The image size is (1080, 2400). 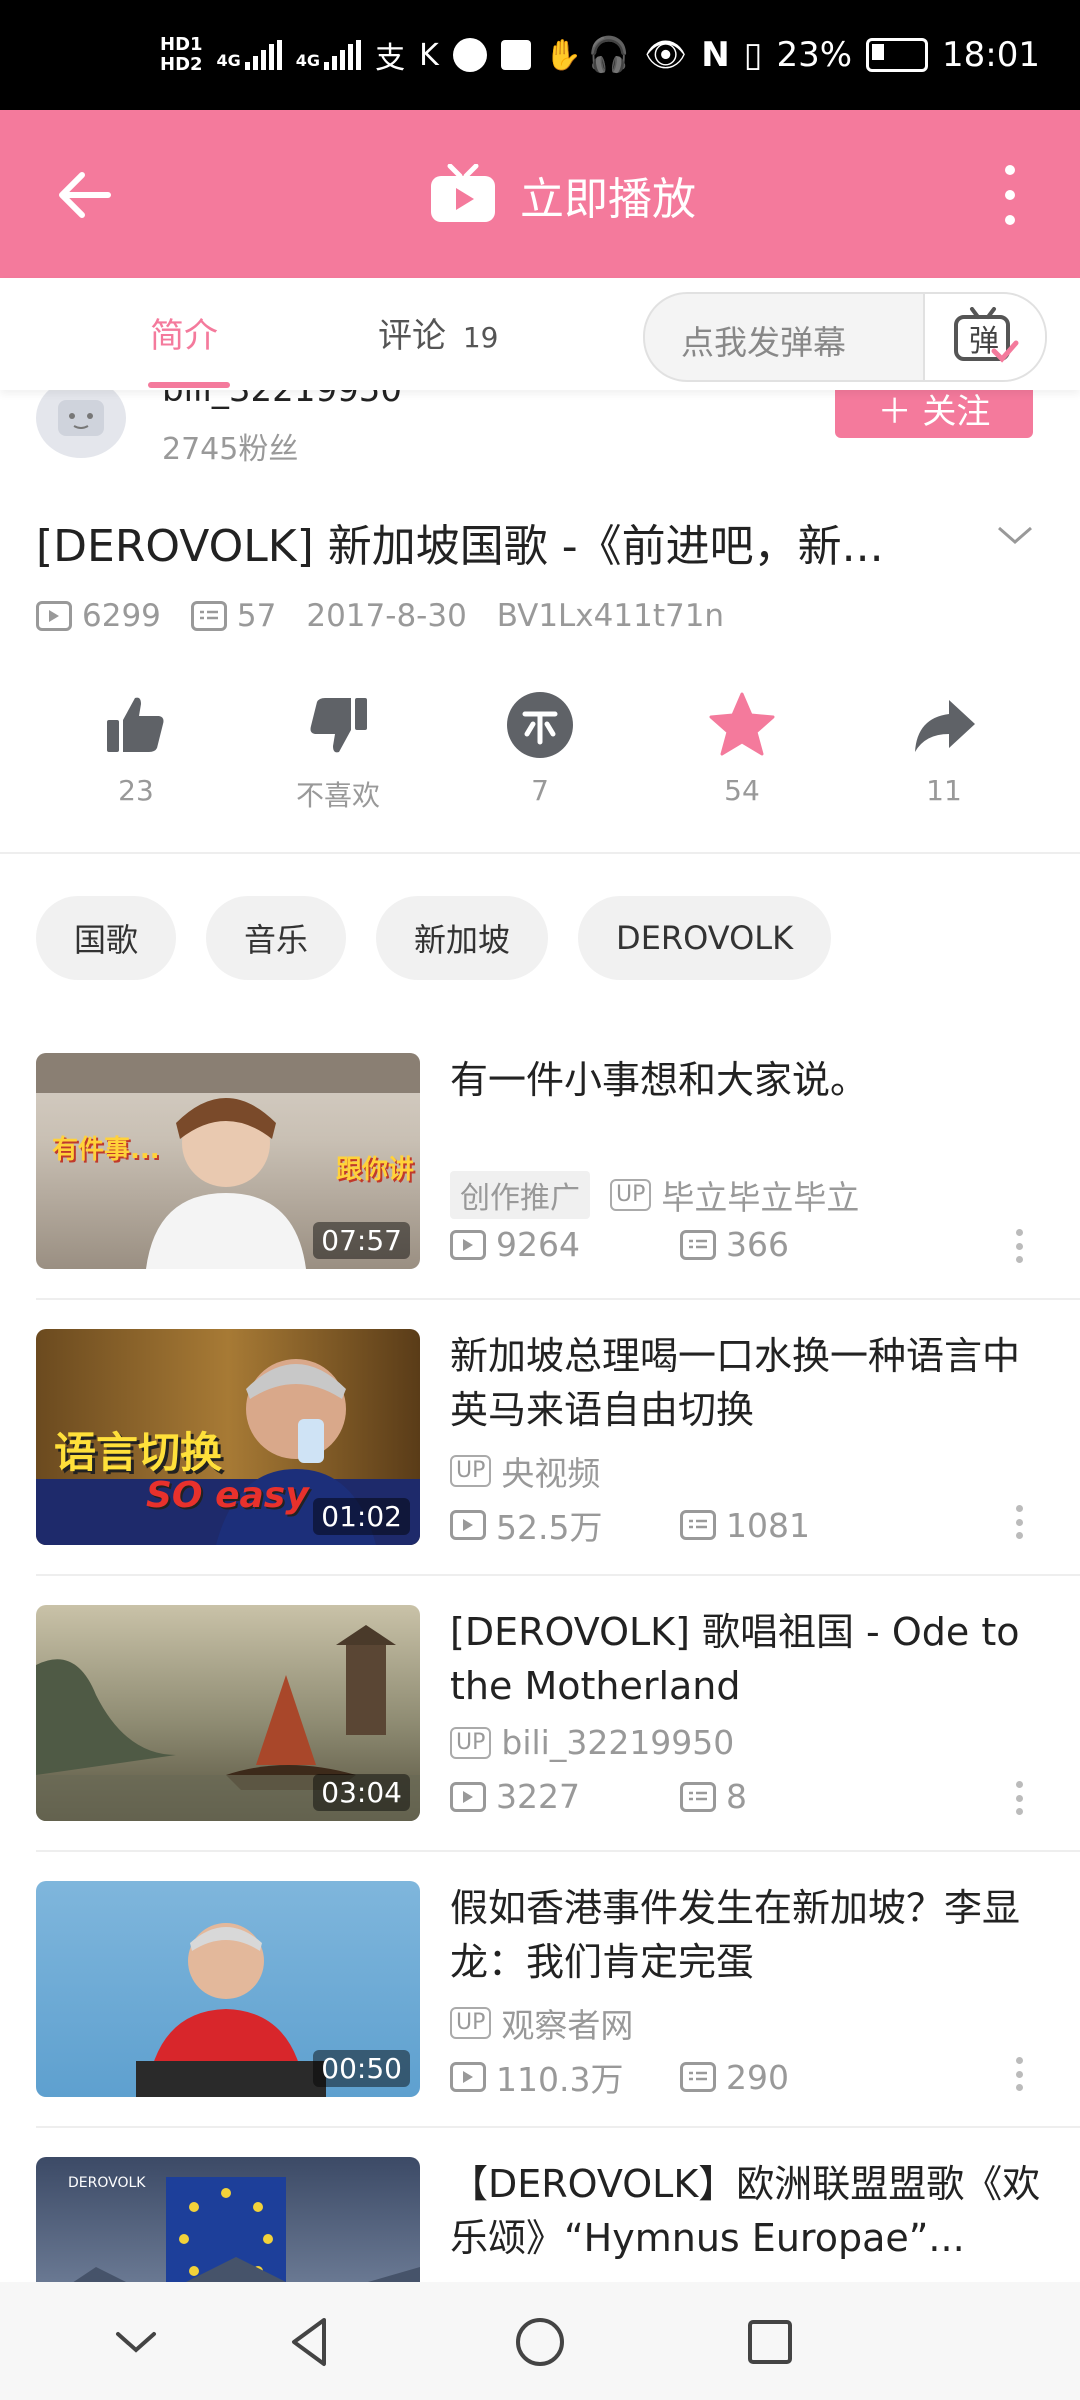 I want to click on status-right: 🎧 👁 N ▯ 23% 18:01, so click(x=814, y=55).